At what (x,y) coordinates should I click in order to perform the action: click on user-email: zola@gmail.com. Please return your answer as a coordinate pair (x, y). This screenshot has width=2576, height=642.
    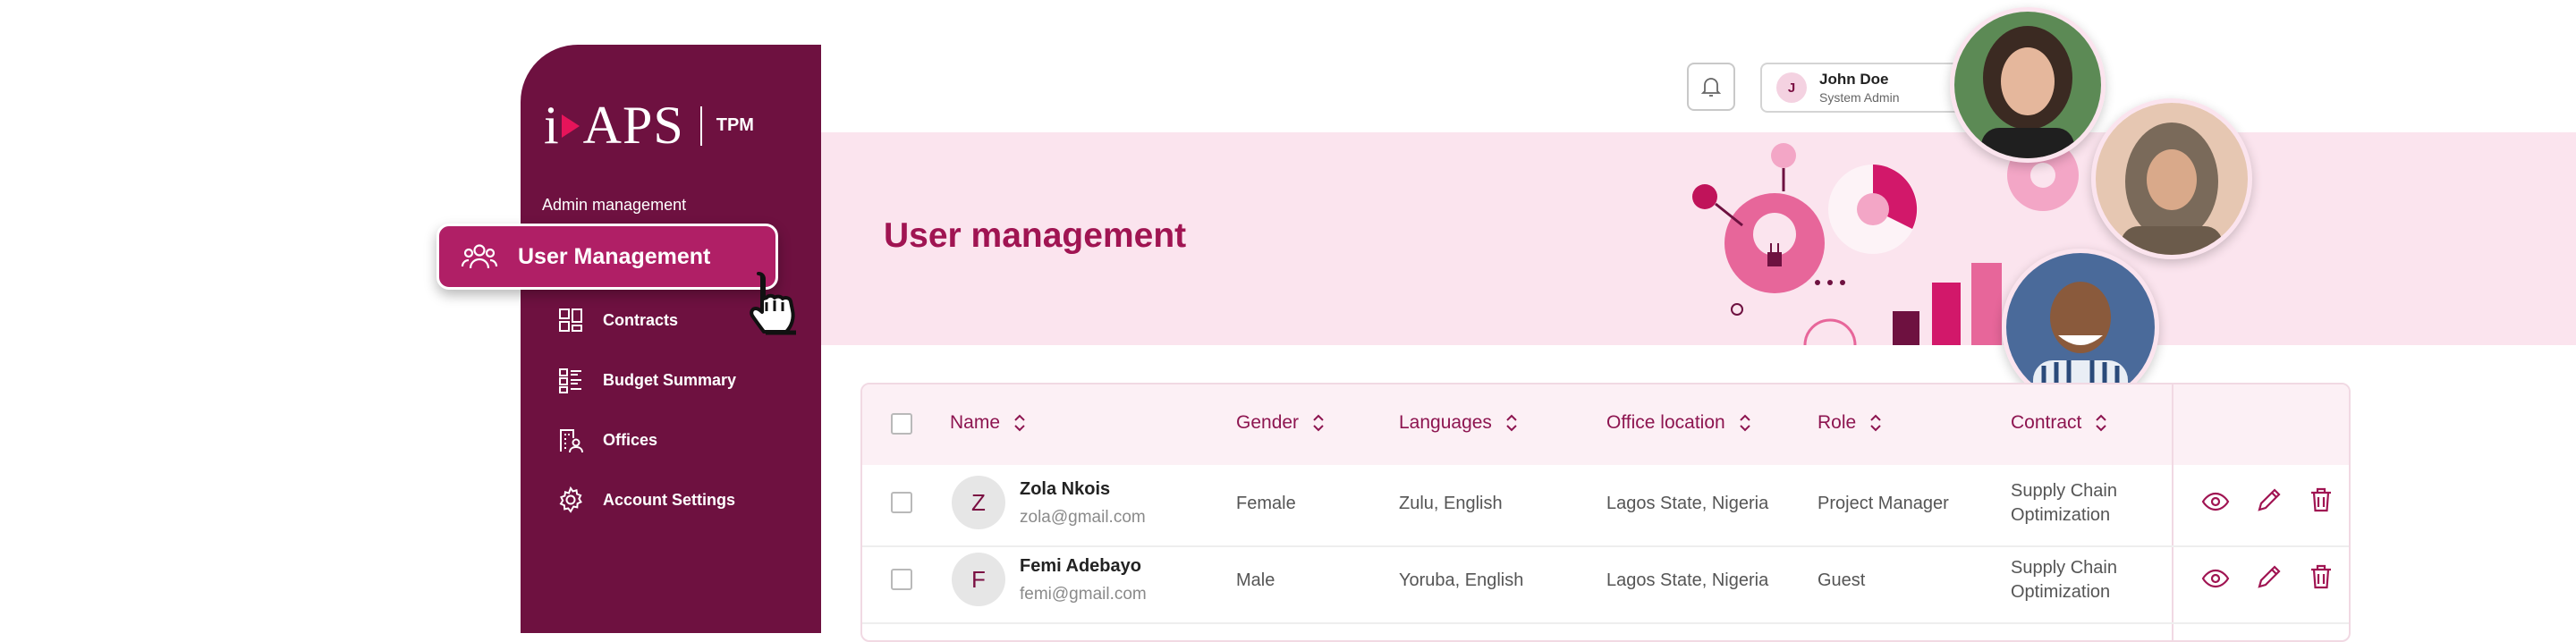
    Looking at the image, I should click on (1083, 517).